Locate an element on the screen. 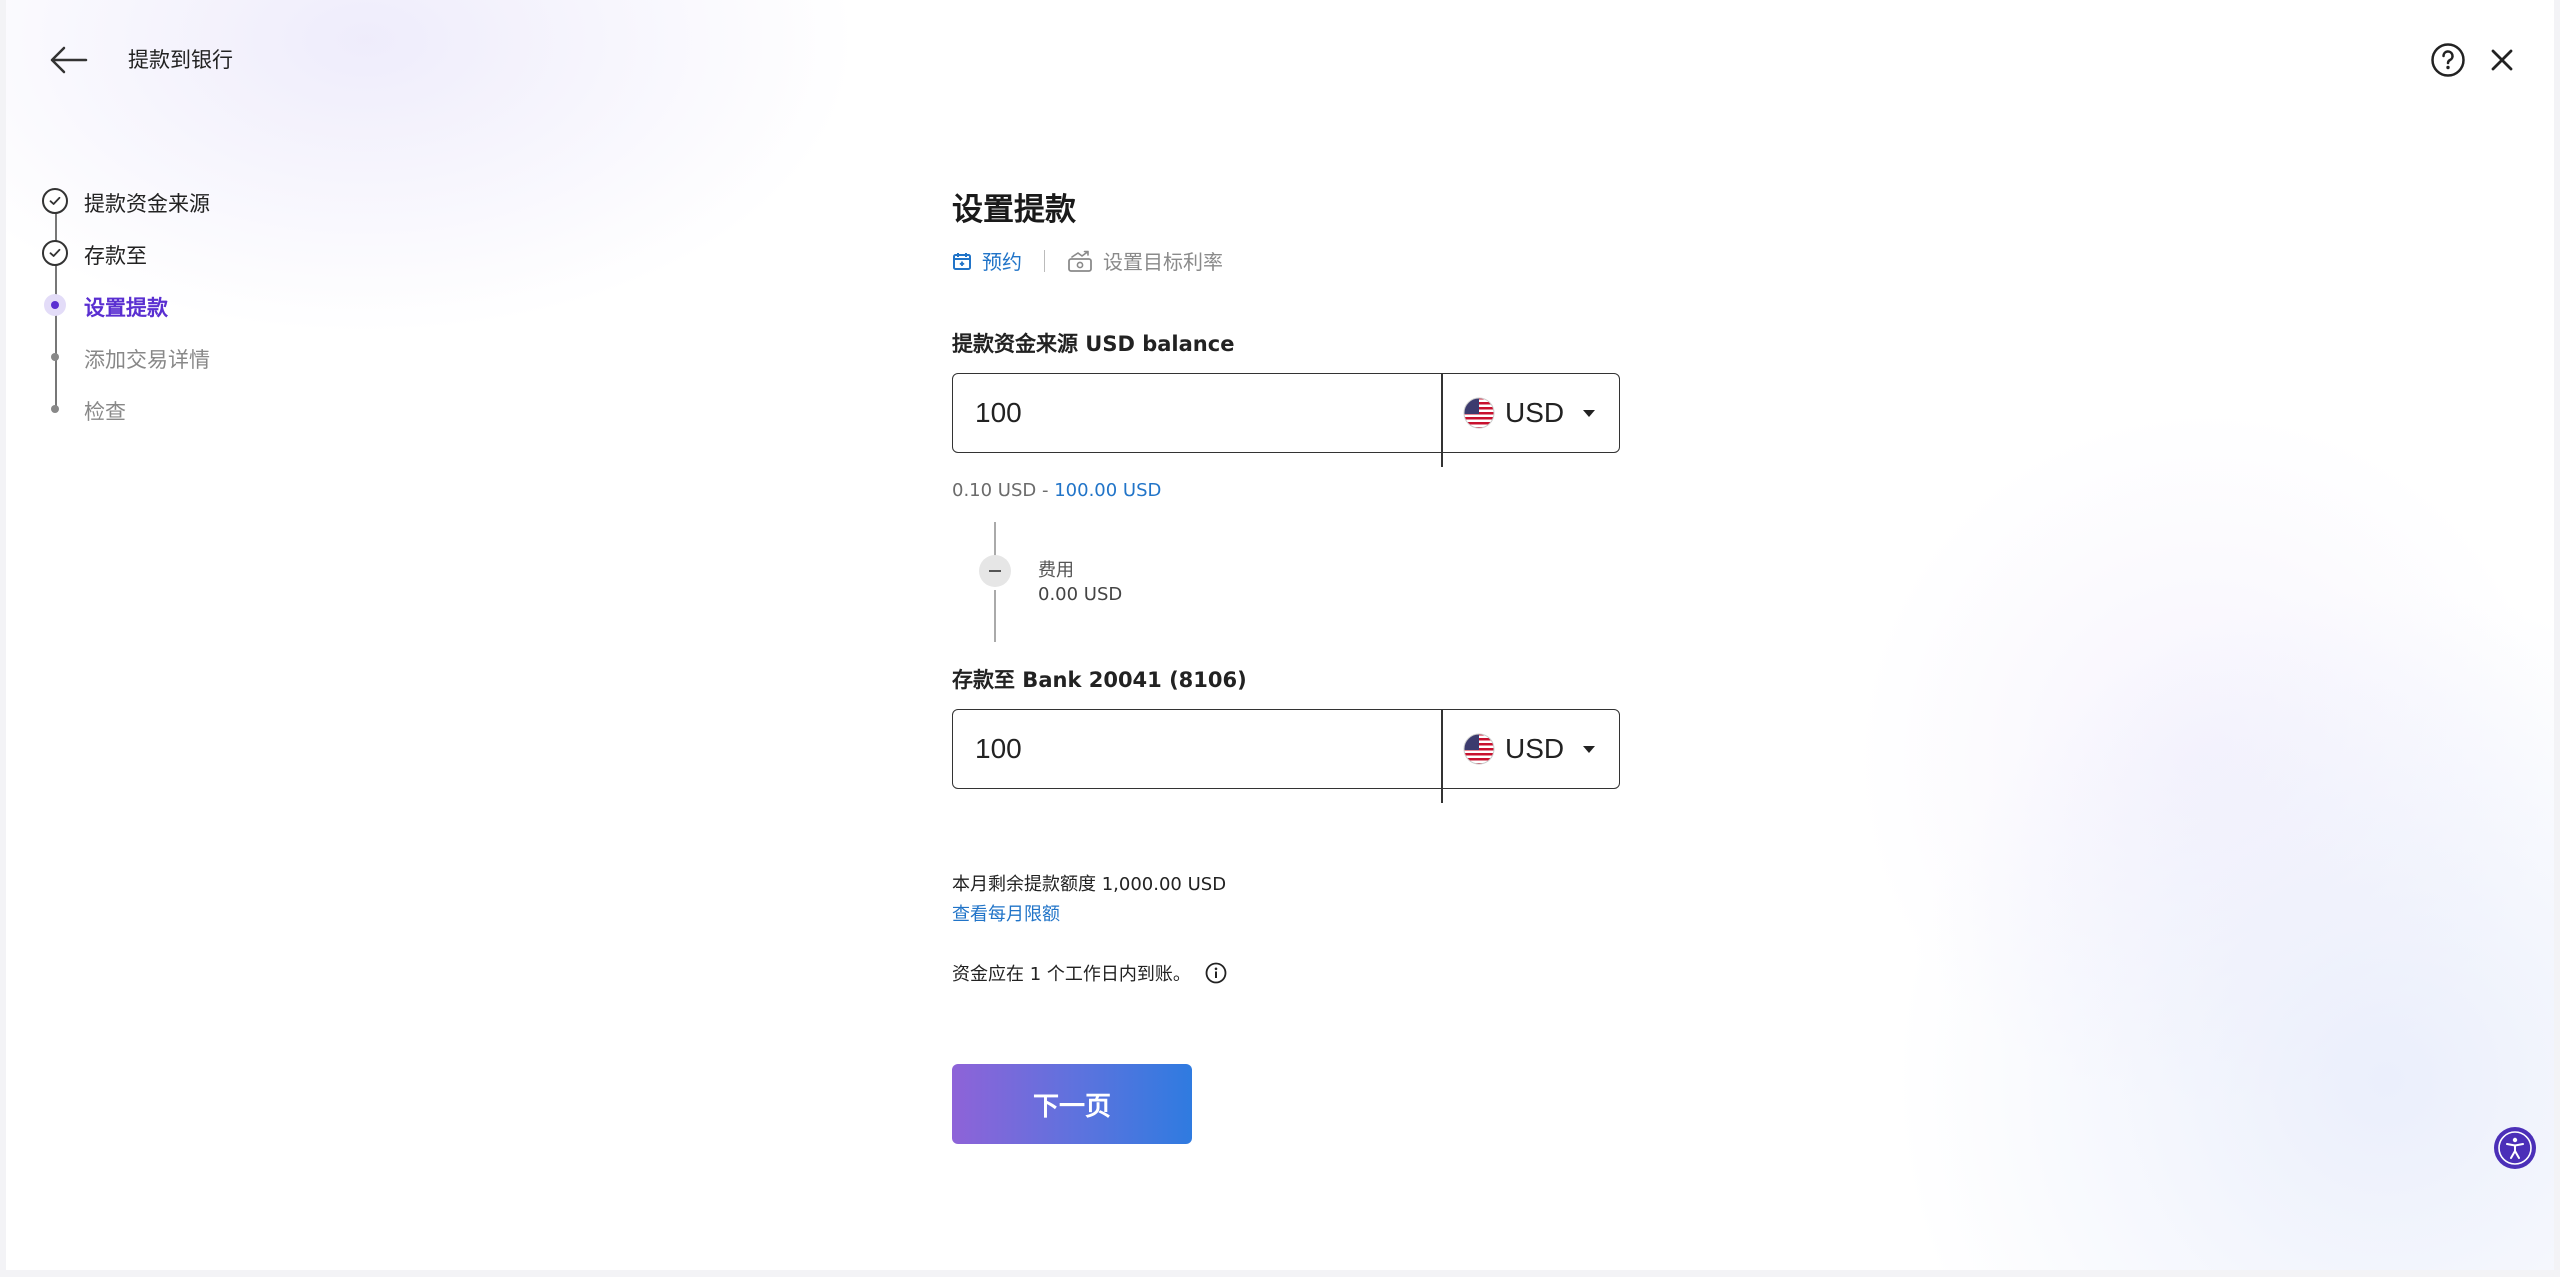 This screenshot has height=1277, width=2560. accessibility-button is located at coordinates (2515, 1148).